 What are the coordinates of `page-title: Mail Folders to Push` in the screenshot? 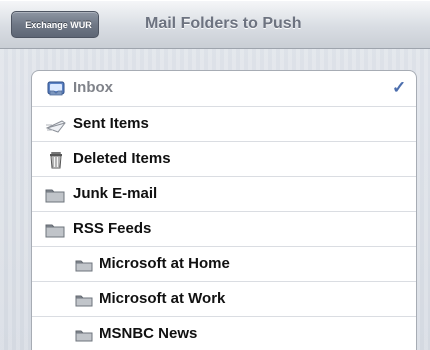 It's located at (223, 23).